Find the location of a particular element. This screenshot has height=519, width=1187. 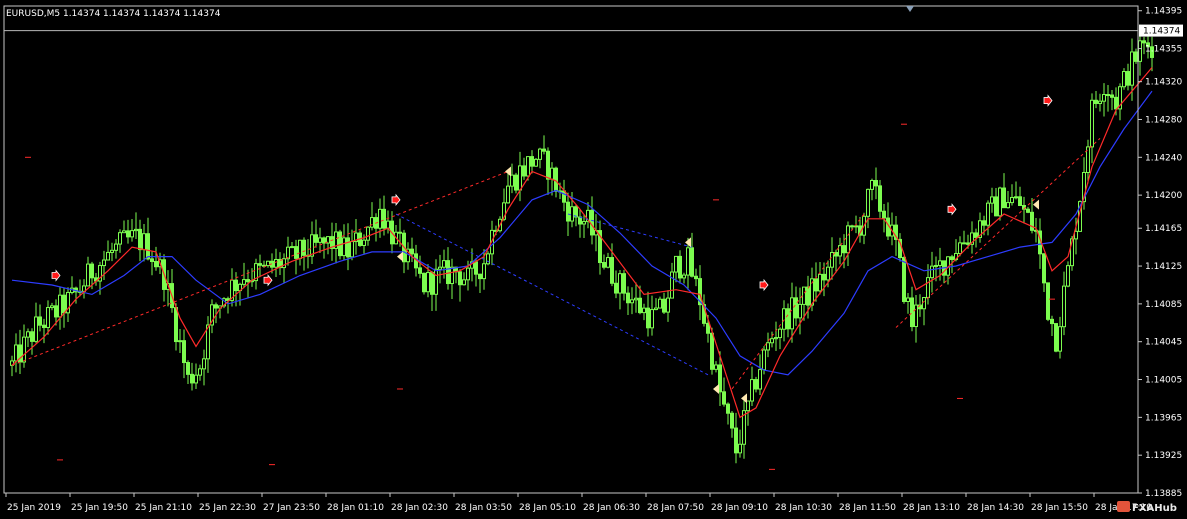

time-tick-label: 25 Jan 2019 is located at coordinates (34, 508).